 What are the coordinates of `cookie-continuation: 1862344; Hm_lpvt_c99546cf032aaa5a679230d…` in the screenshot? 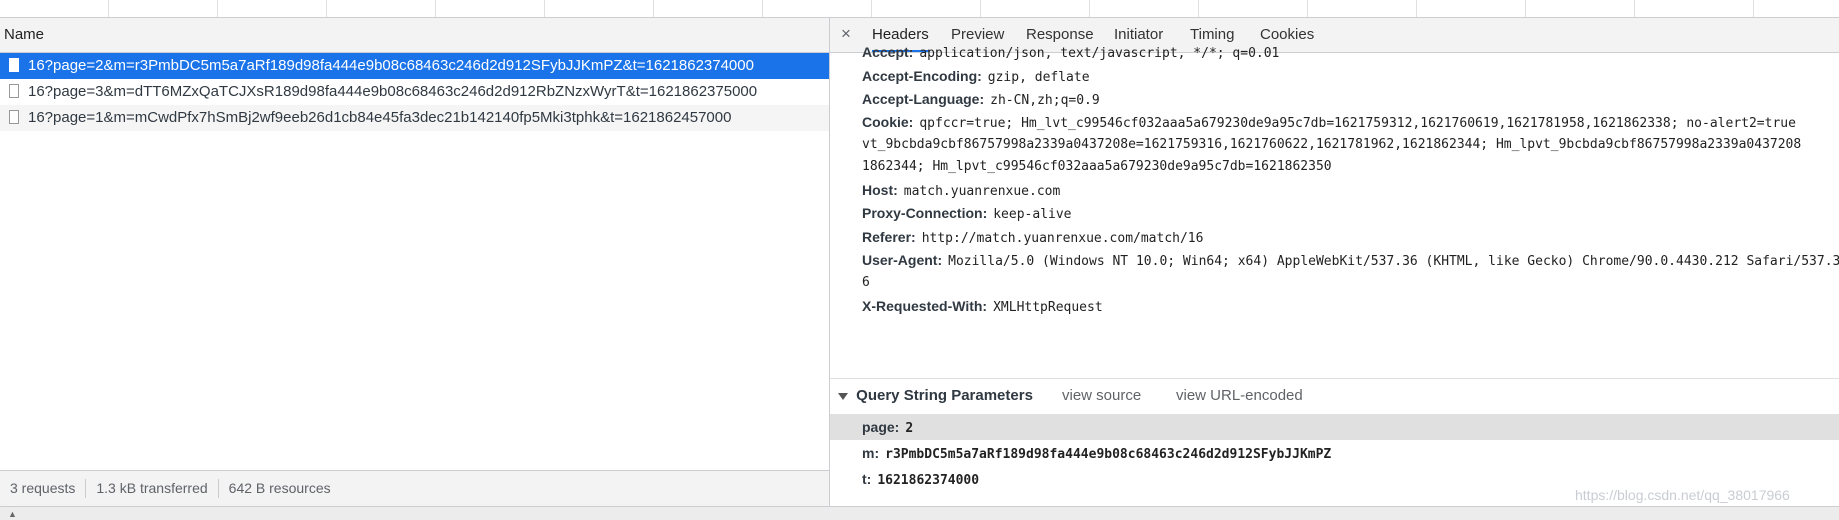 It's located at (1097, 166).